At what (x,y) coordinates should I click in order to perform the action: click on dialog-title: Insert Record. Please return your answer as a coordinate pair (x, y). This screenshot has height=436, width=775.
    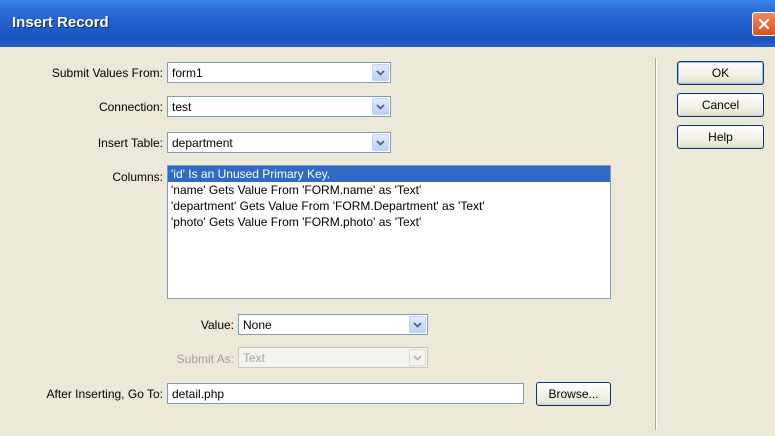
    Looking at the image, I should click on (60, 22).